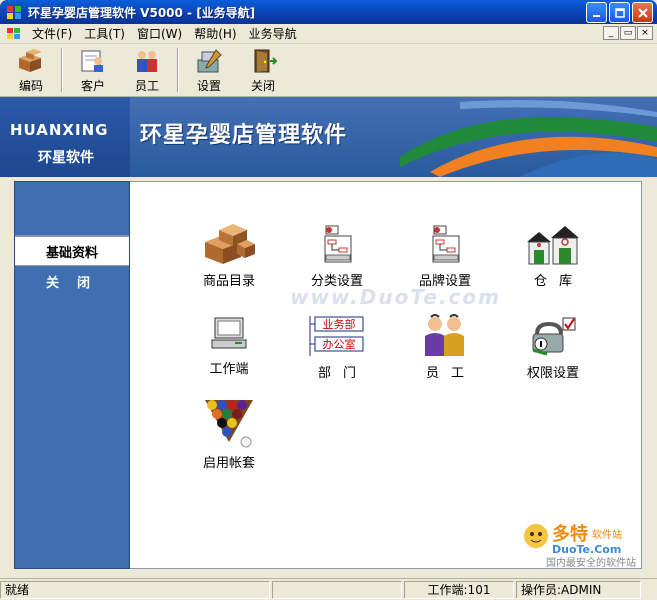  I want to click on grid-item-category-settings: 分类设置, so click(337, 255).